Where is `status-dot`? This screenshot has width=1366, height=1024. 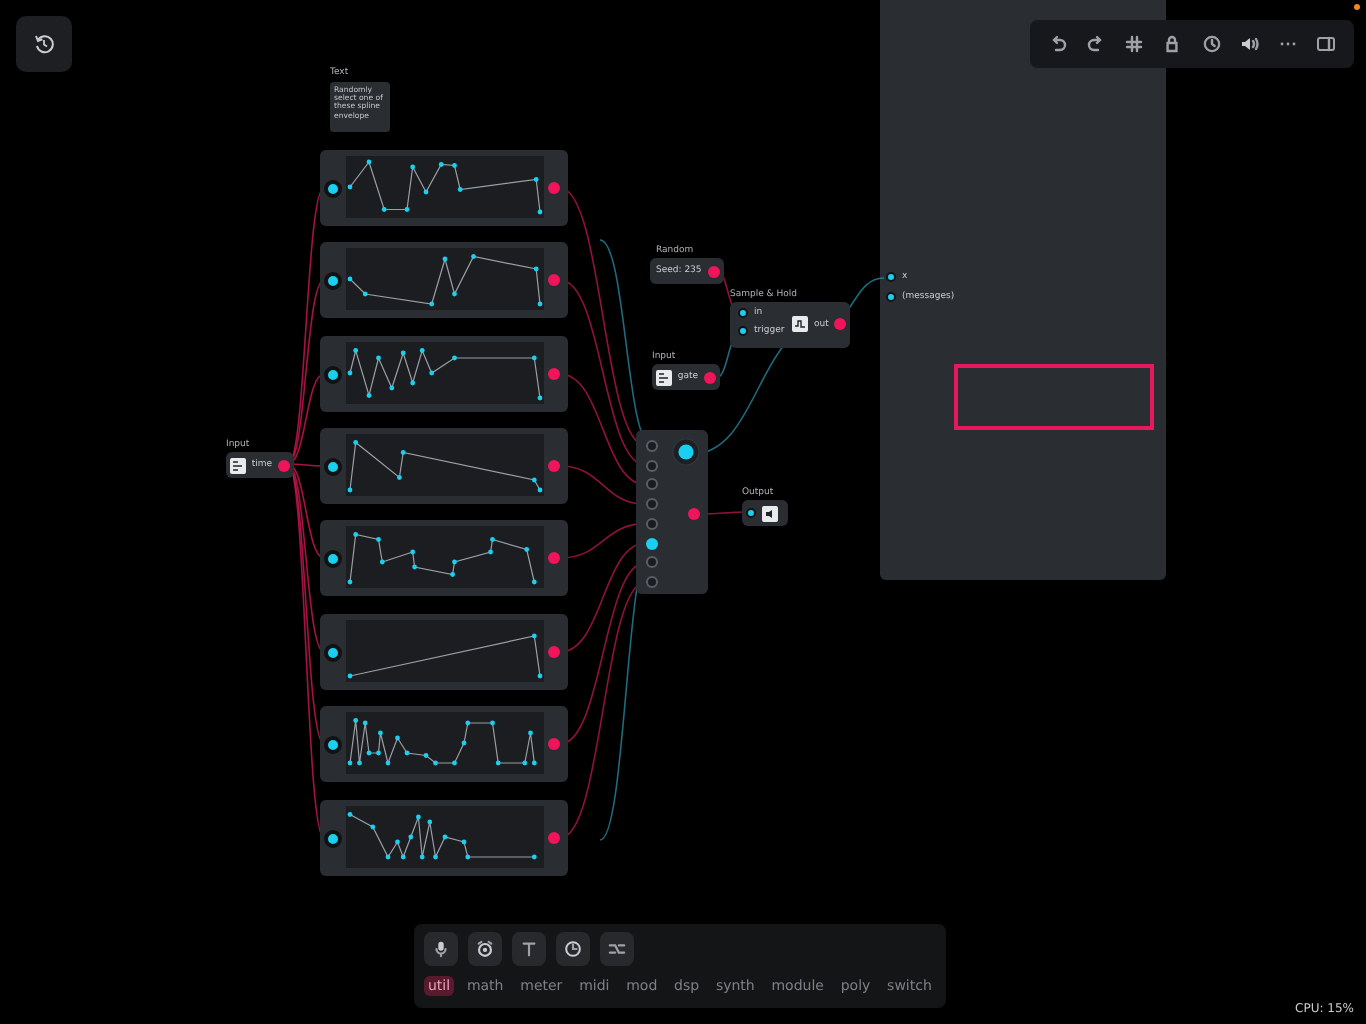
status-dot is located at coordinates (1357, 7).